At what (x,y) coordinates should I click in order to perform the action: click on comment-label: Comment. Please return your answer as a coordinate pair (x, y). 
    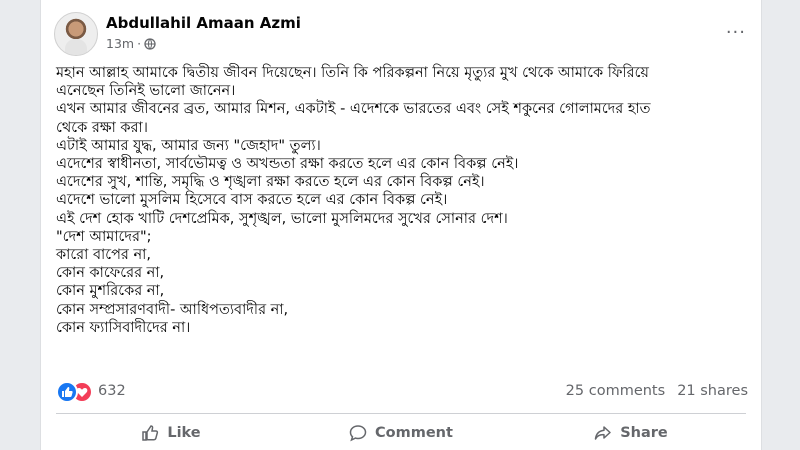
    Looking at the image, I should click on (414, 433).